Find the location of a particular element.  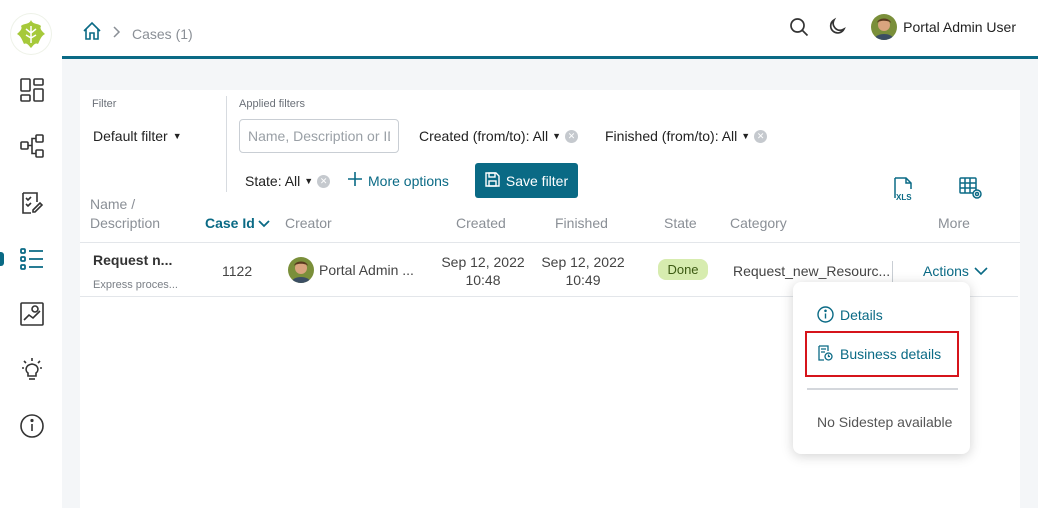

column-description-label: Description is located at coordinates (125, 223).